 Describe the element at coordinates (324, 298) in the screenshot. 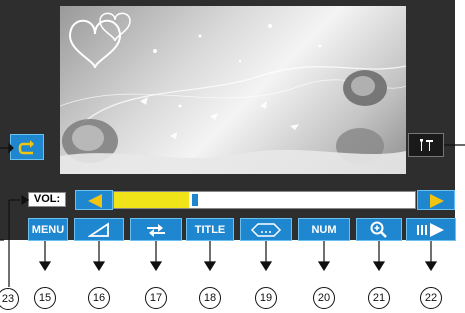

I see `callout-20: 20` at that location.